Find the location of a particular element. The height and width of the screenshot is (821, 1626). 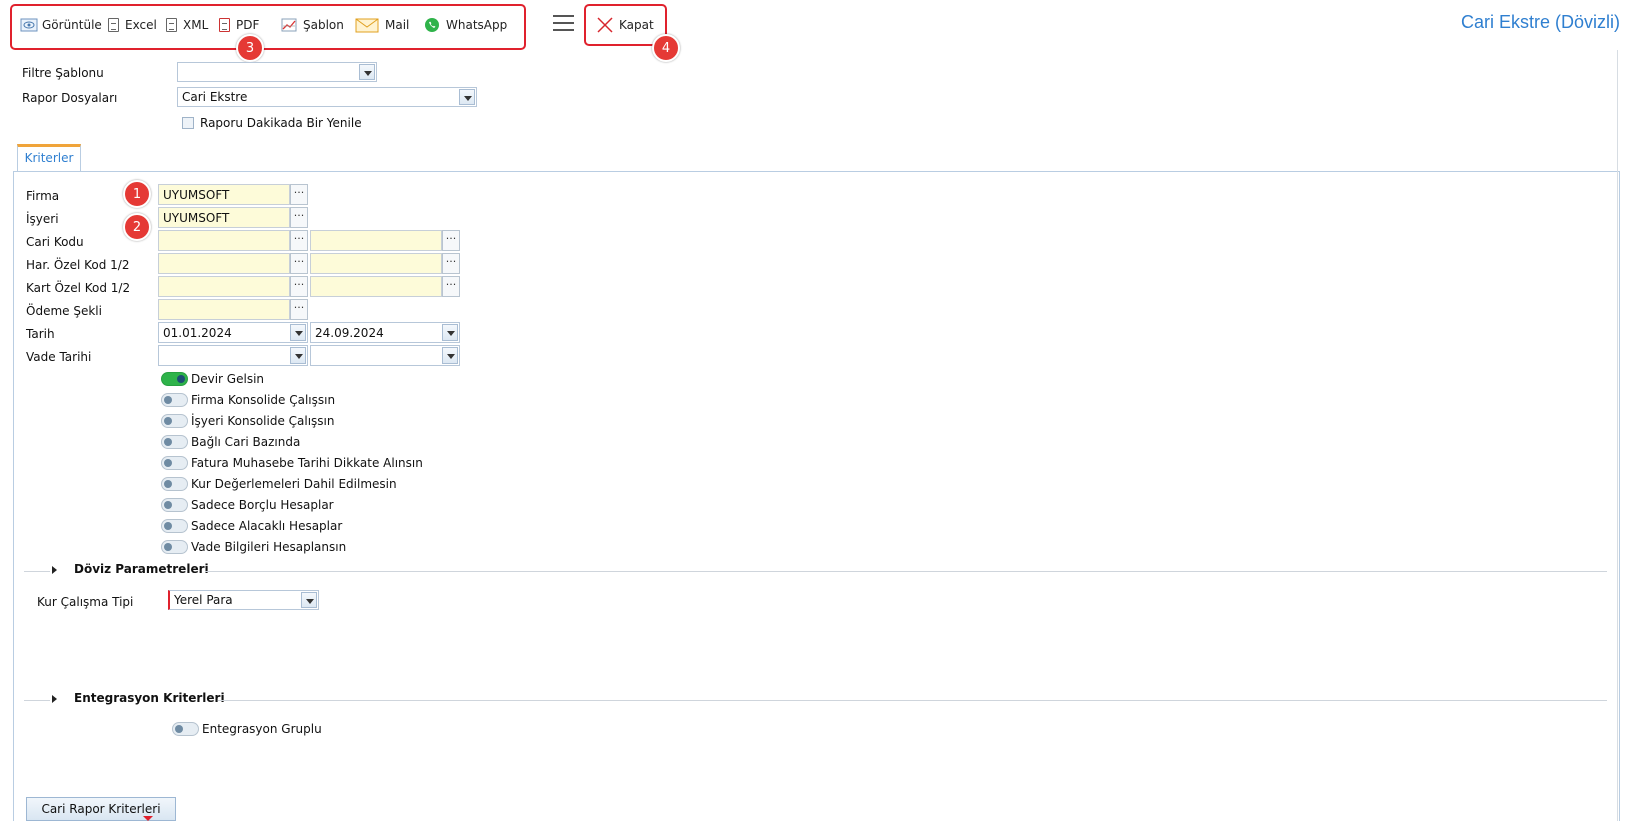

tarih-end-date: 24.09.2024 is located at coordinates (385, 332).